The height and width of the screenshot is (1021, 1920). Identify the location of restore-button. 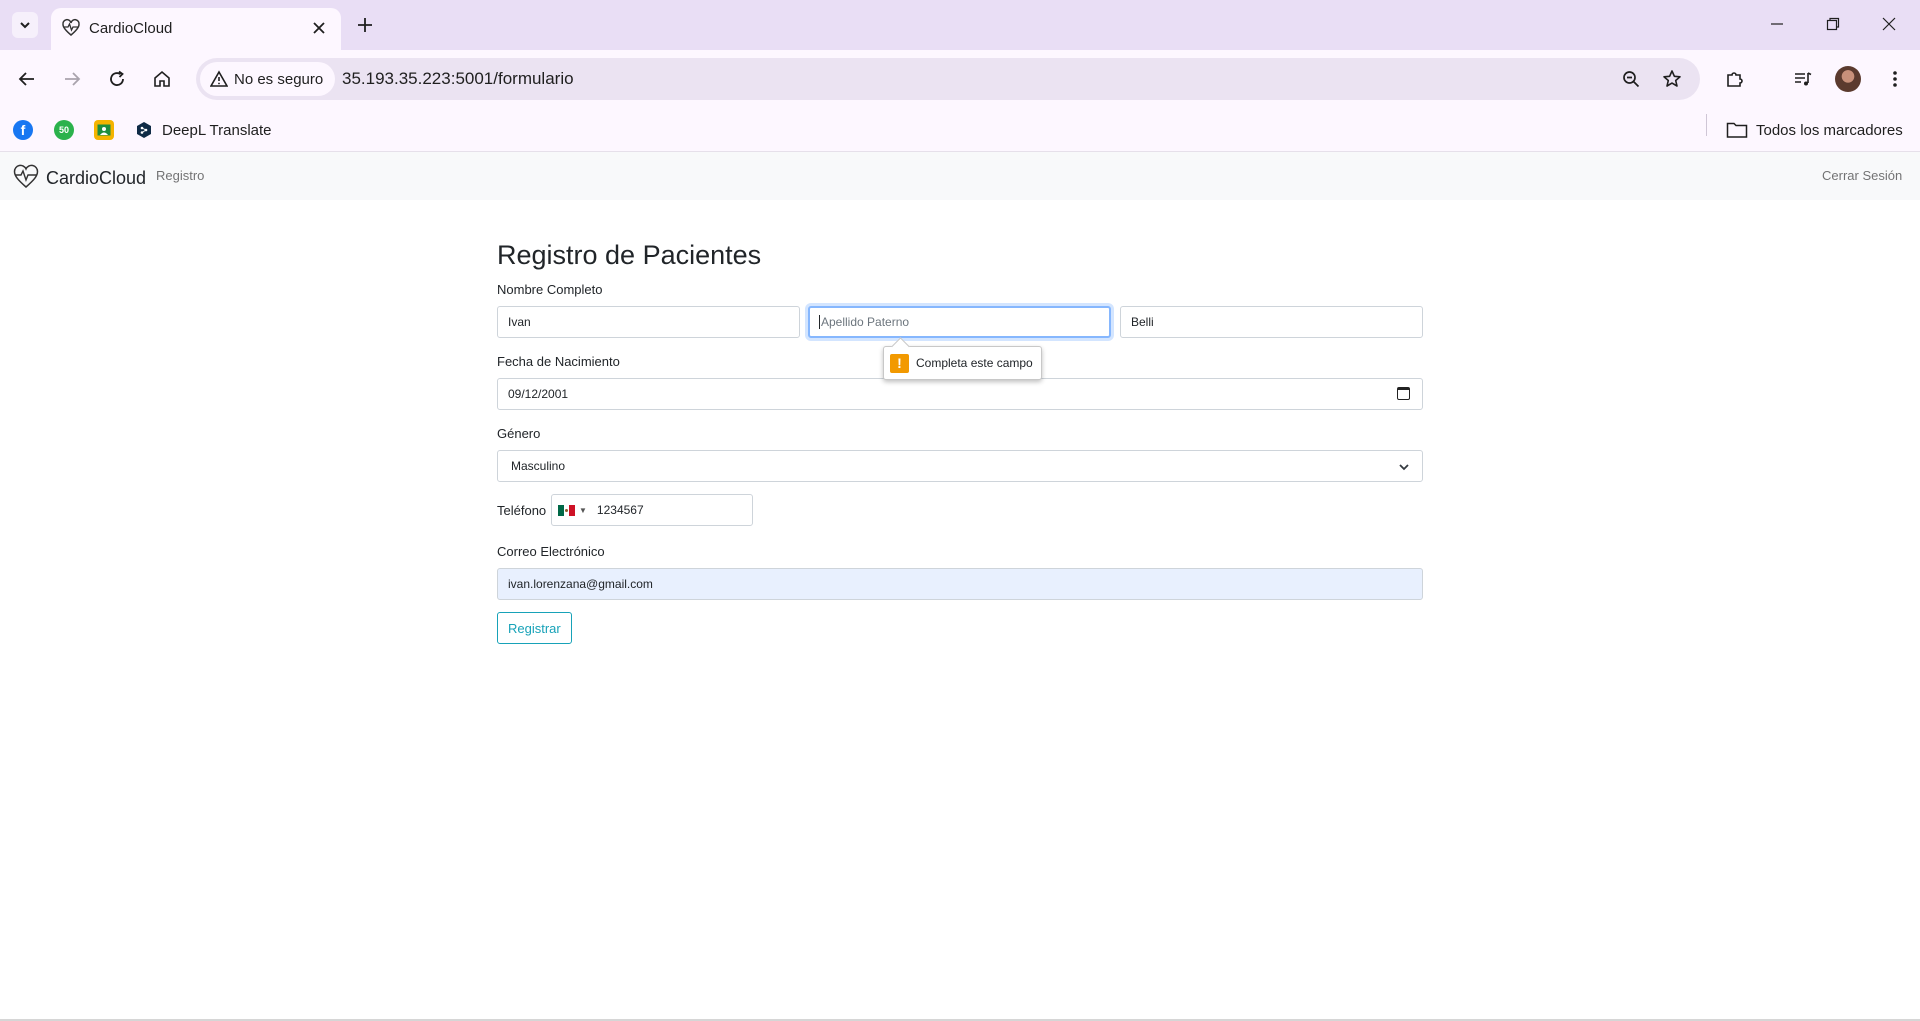
(1833, 24).